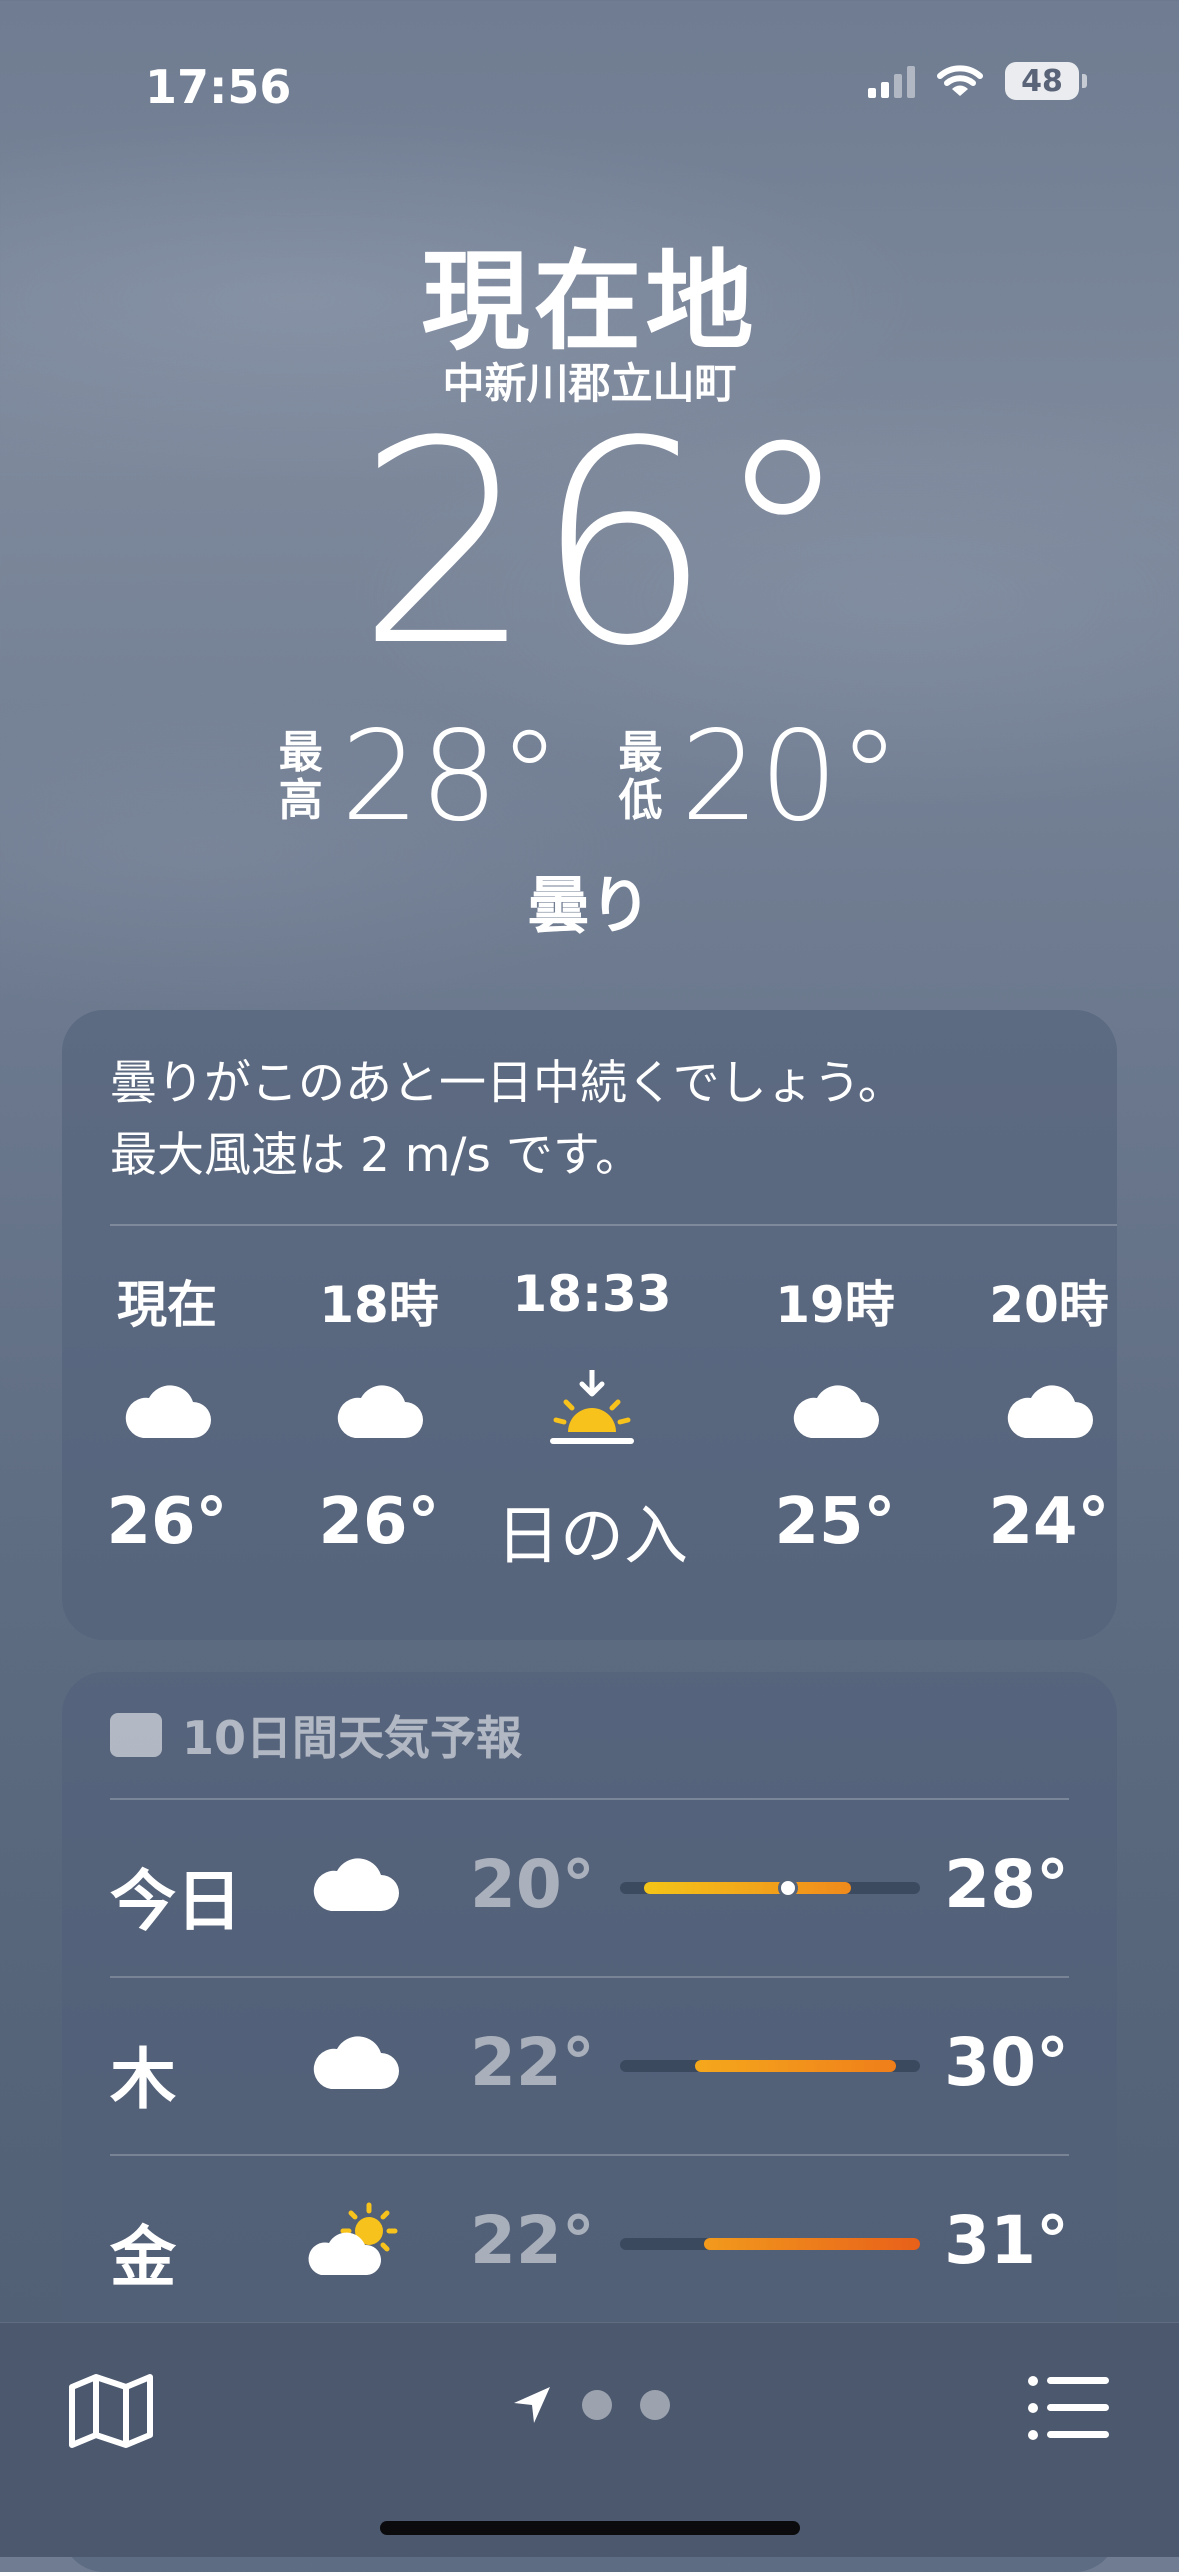  Describe the element at coordinates (376, 1155) in the screenshot. I see `summary-line: 最大風速は 2 m/s です。` at that location.